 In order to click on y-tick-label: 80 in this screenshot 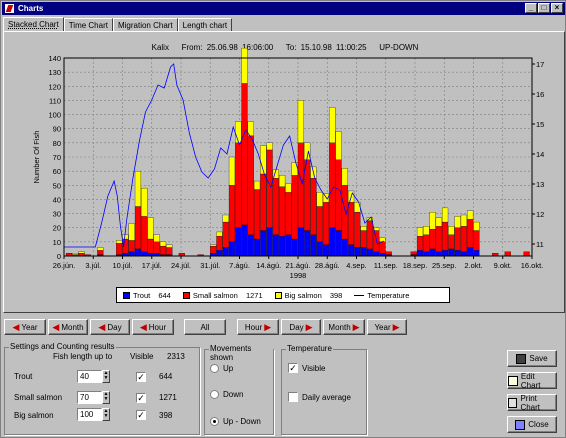, I will do `click(57, 143)`.